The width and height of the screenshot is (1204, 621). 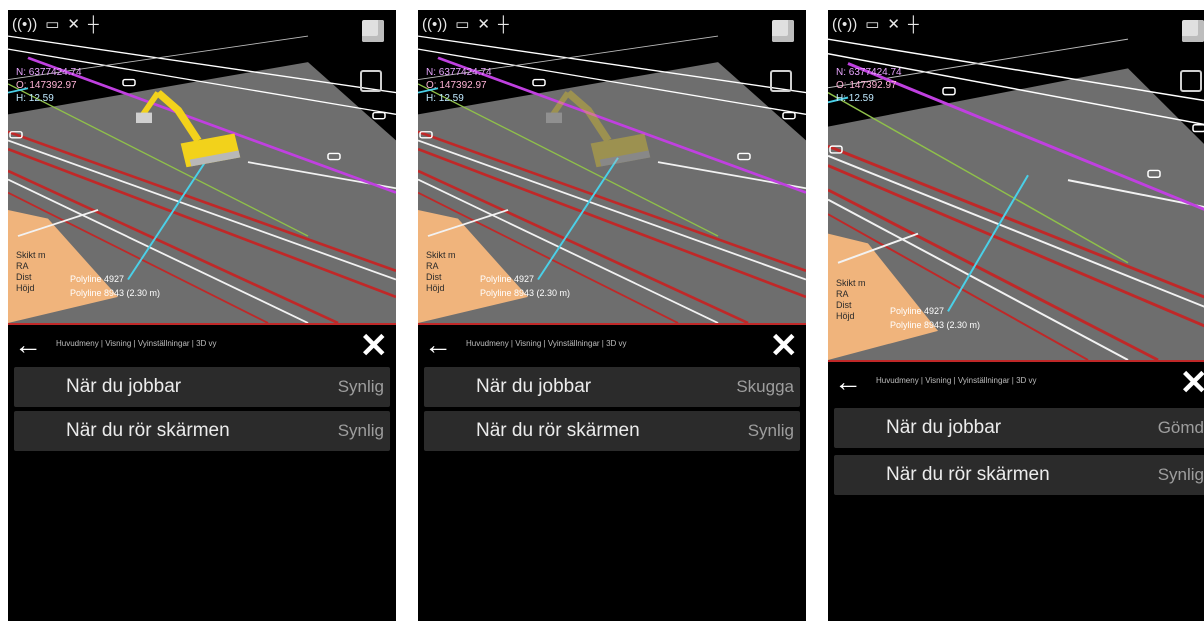 What do you see at coordinates (202, 387) in the screenshot?
I see `setting-row-when-working: När du jobbar Synlig` at bounding box center [202, 387].